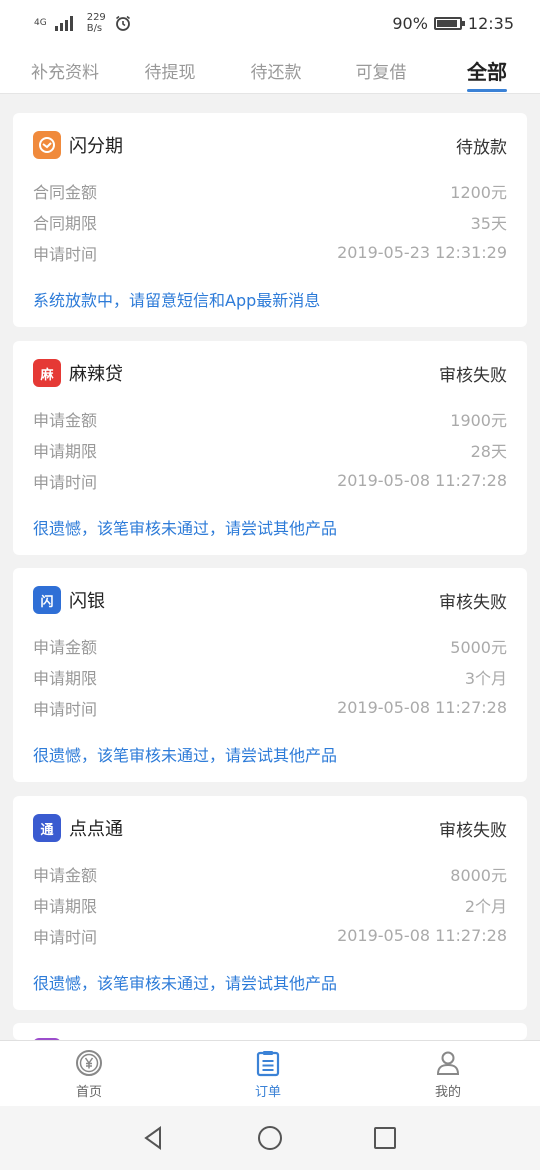 This screenshot has width=540, height=1170. Describe the element at coordinates (94, 28) in the screenshot. I see `speed-unit: B/s` at that location.